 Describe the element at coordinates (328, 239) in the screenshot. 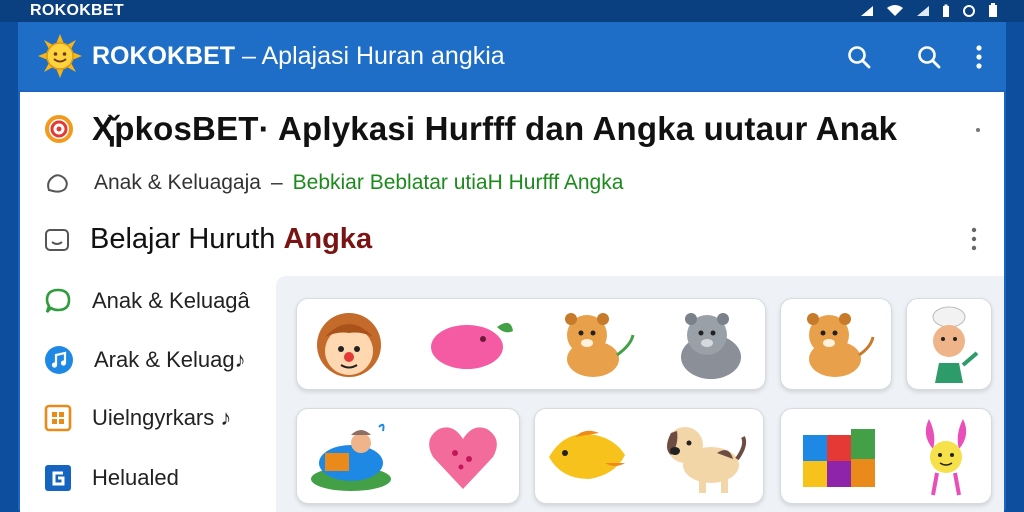

I see `section-title-accent: Angka` at that location.